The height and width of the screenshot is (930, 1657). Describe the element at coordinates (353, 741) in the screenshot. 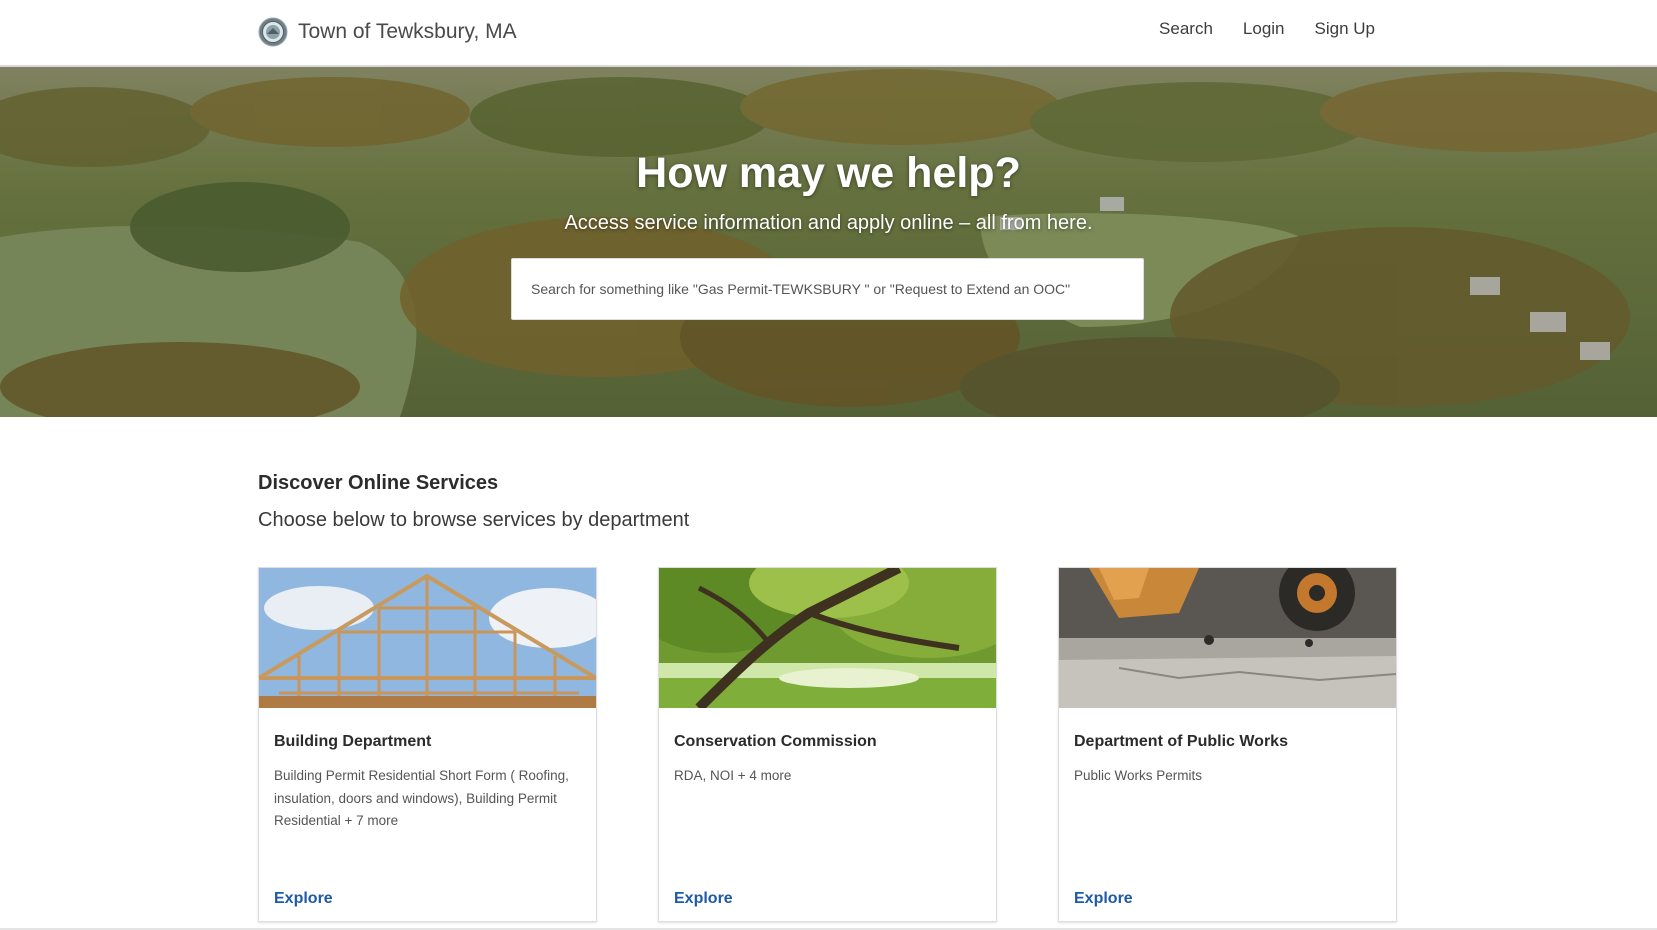

I see `card-title: Building Department` at that location.